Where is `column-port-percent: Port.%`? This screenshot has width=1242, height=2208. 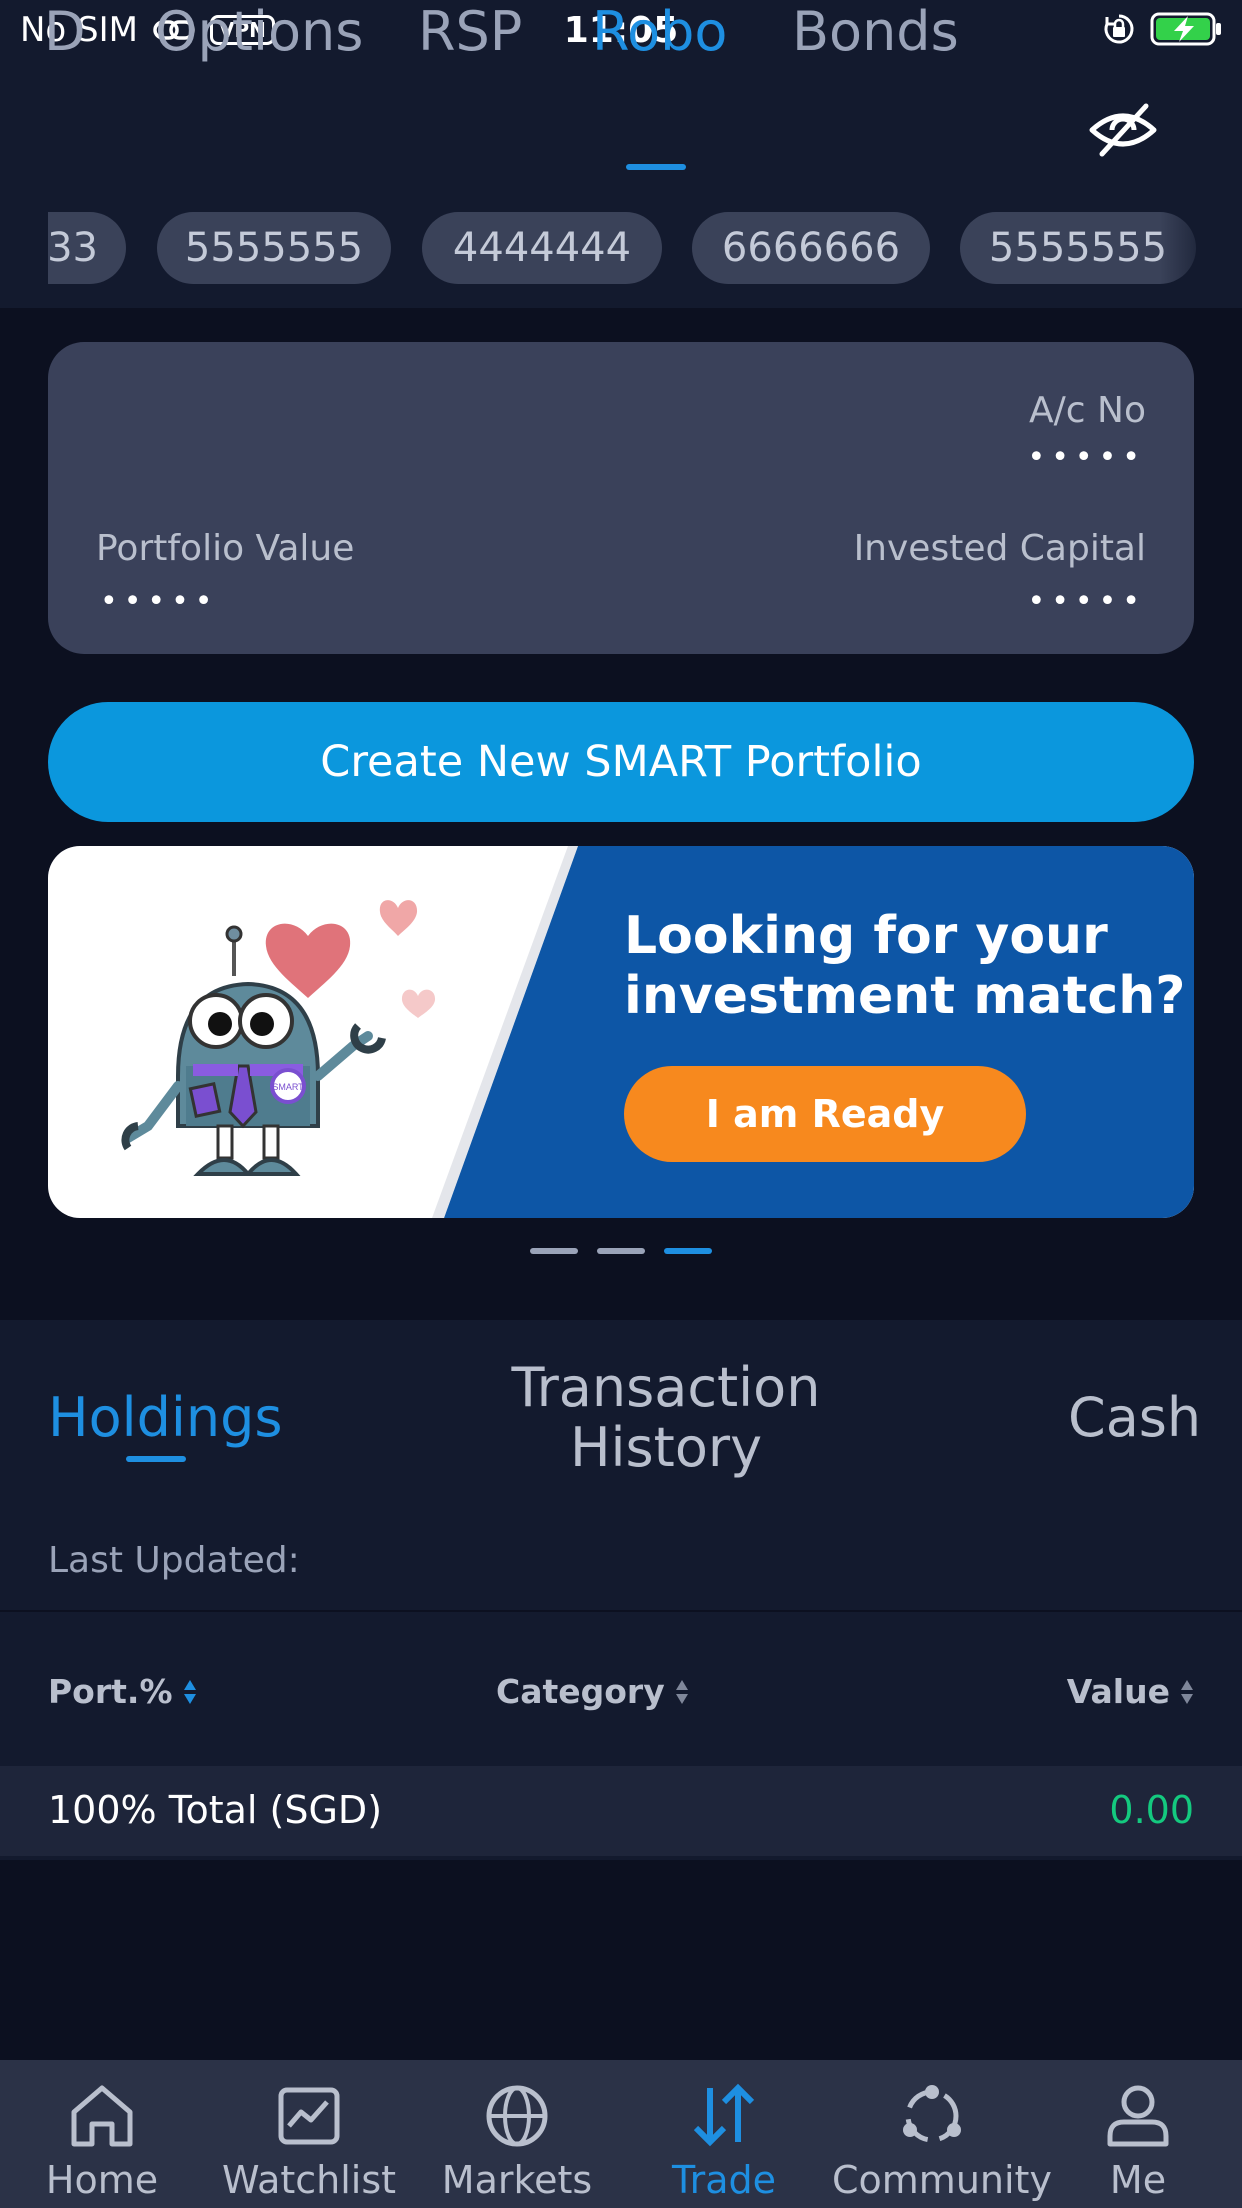
column-port-percent: Port.% is located at coordinates (122, 1691).